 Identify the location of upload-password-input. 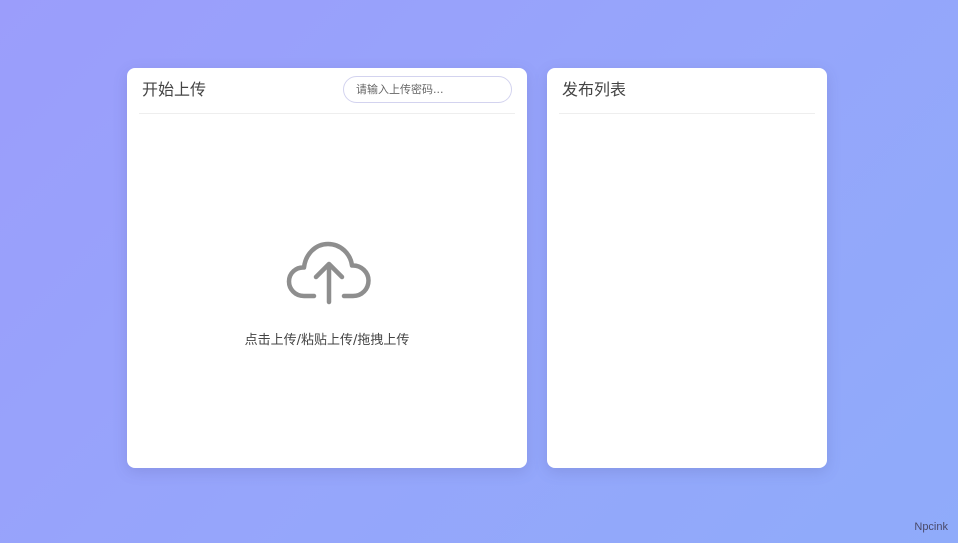
(427, 89).